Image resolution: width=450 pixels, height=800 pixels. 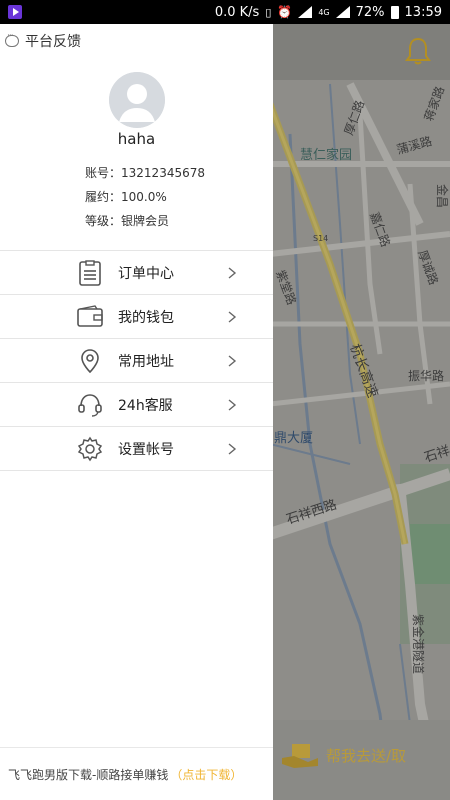 What do you see at coordinates (423, 12) in the screenshot?
I see `clock: 13:59` at bounding box center [423, 12].